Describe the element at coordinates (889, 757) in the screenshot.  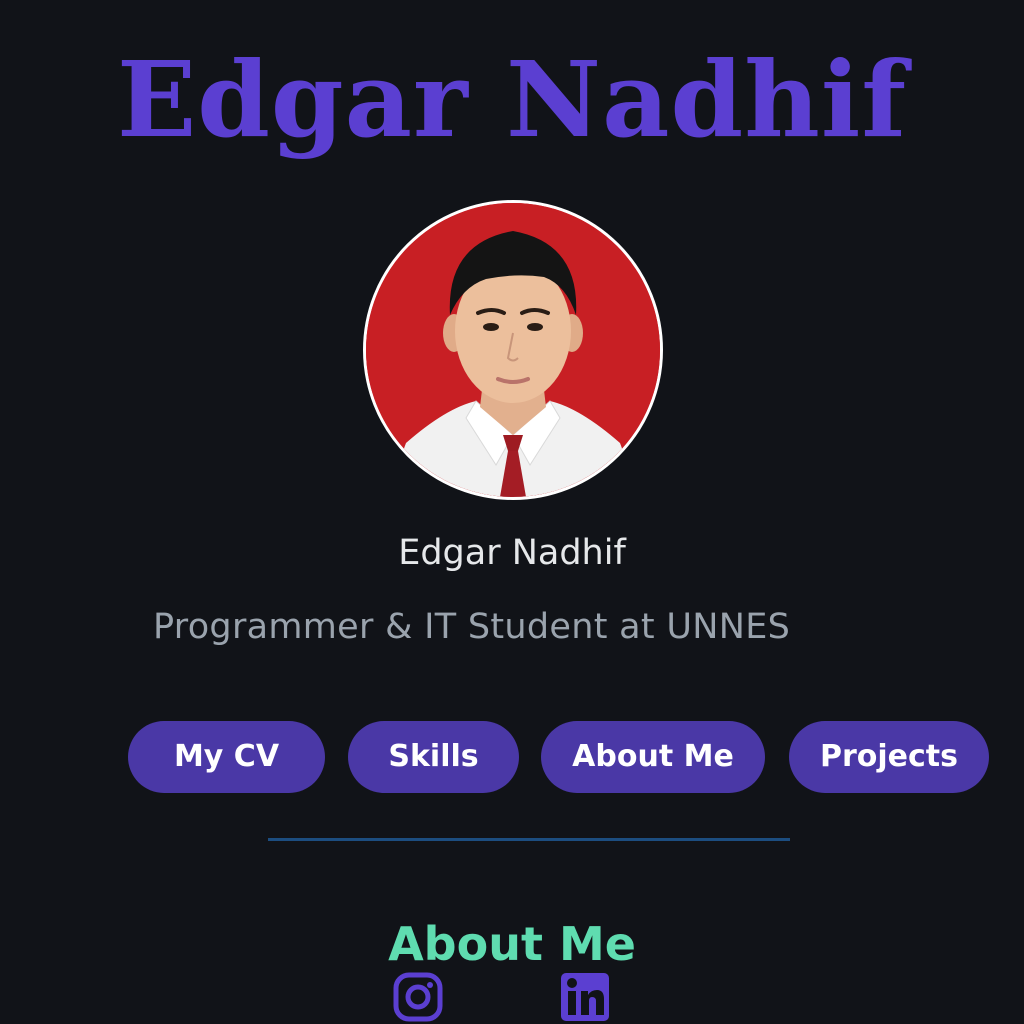
I see `projects-button: Projects` at that location.